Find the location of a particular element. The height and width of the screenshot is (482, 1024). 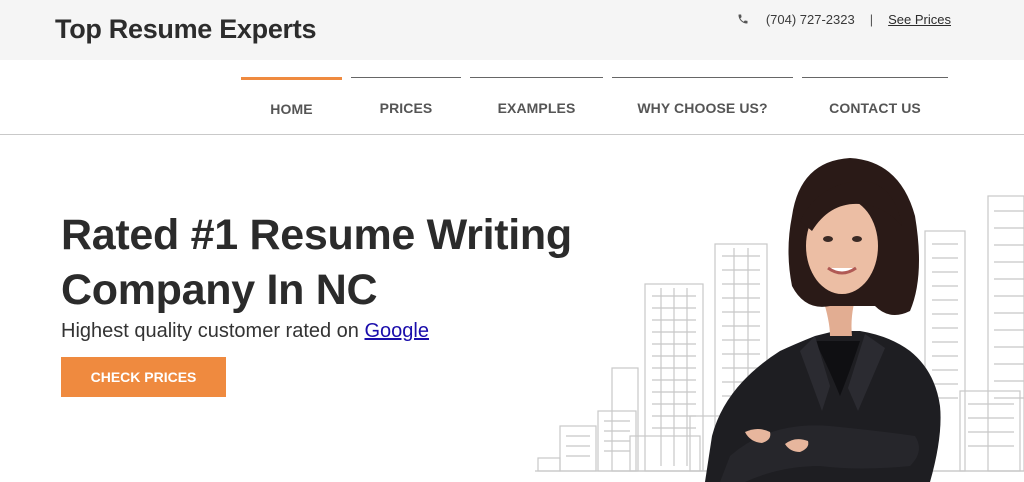

hero-headline: Rated #1 Resume Writing Company In NC is located at coordinates (341, 263).